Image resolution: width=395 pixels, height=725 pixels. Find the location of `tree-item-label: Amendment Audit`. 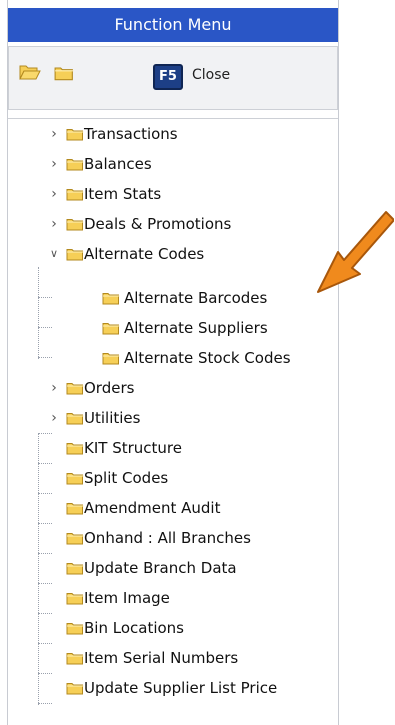

tree-item-label: Amendment Audit is located at coordinates (152, 508).